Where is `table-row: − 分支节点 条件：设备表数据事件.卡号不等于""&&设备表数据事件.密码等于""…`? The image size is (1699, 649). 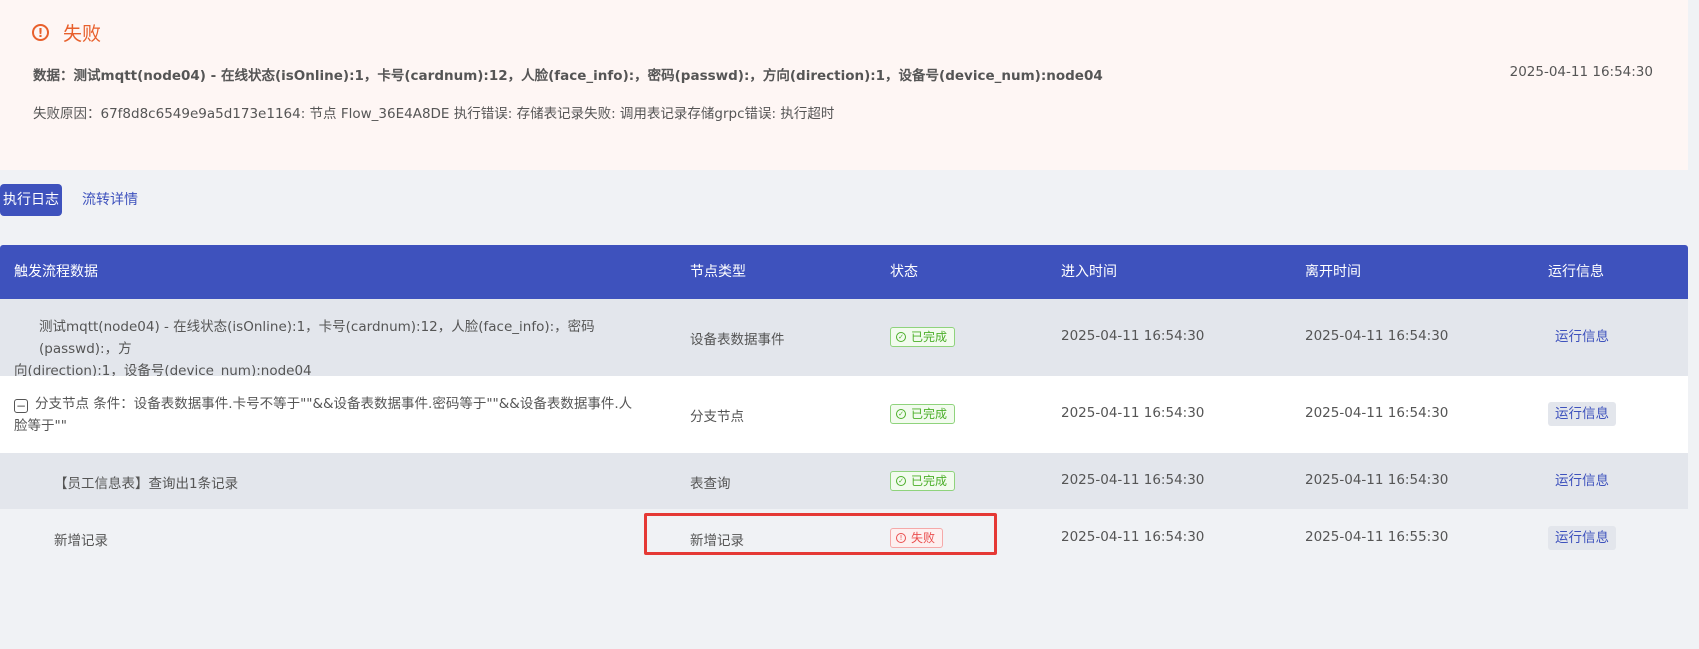
table-row: − 分支节点 条件：设备表数据事件.卡号不等于""&&设备表数据事件.密码等于""… is located at coordinates (844, 414).